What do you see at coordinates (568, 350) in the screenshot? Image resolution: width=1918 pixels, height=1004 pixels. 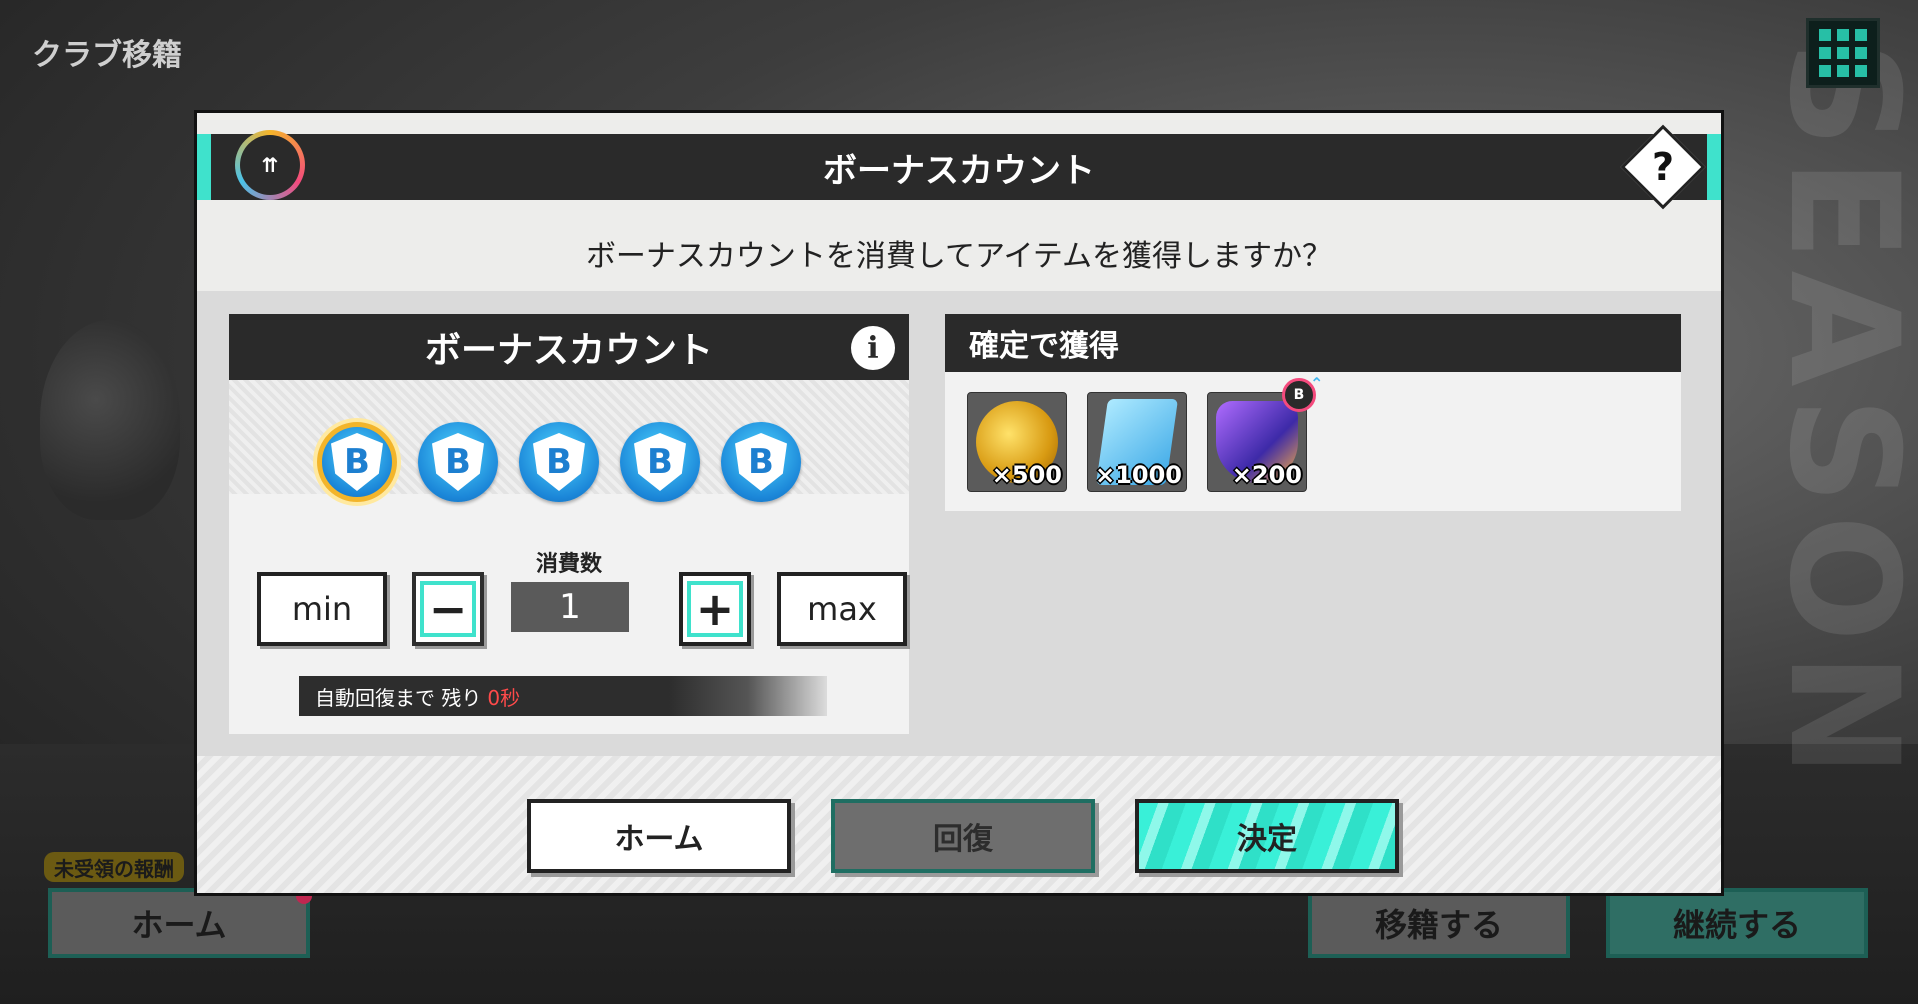 I see `bonus-panel-title: ボーナスカウント` at bounding box center [568, 350].